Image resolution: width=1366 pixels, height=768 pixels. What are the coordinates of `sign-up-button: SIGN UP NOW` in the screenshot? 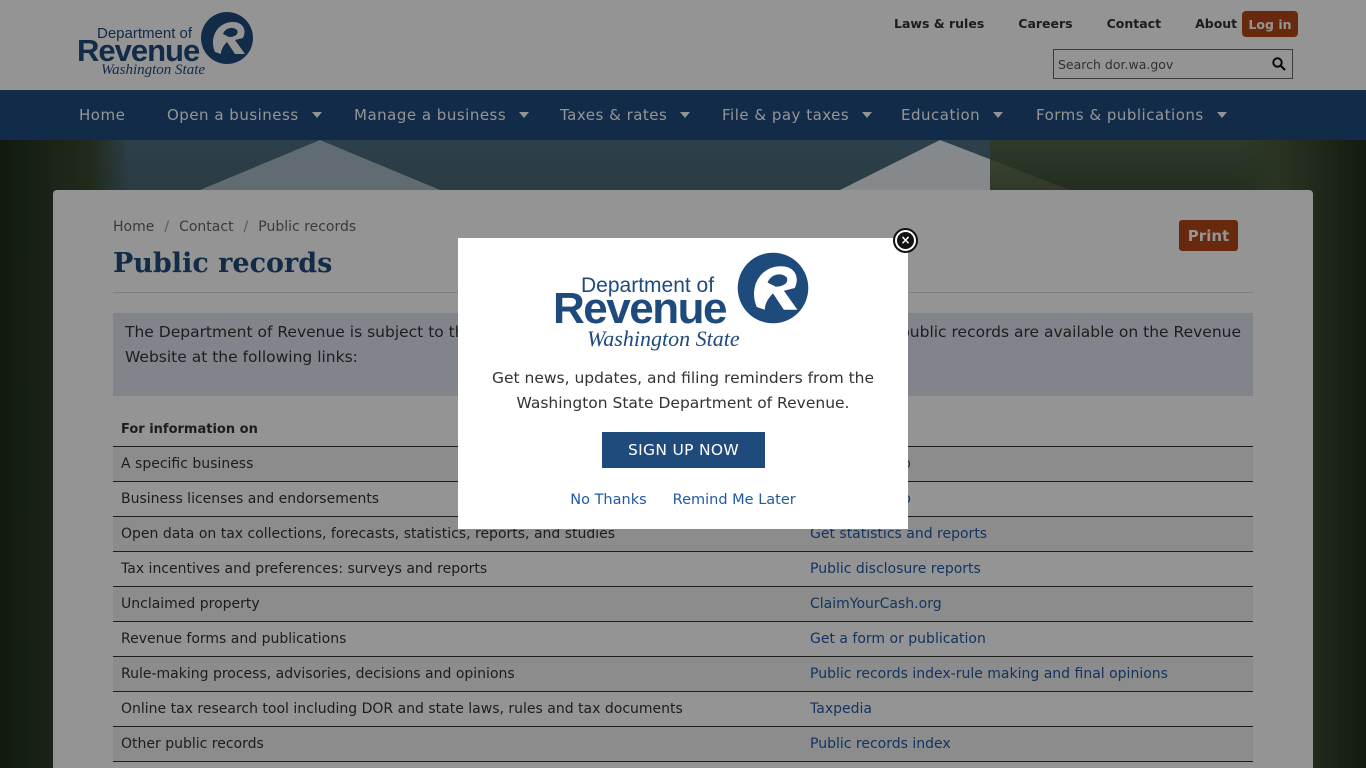 It's located at (683, 450).